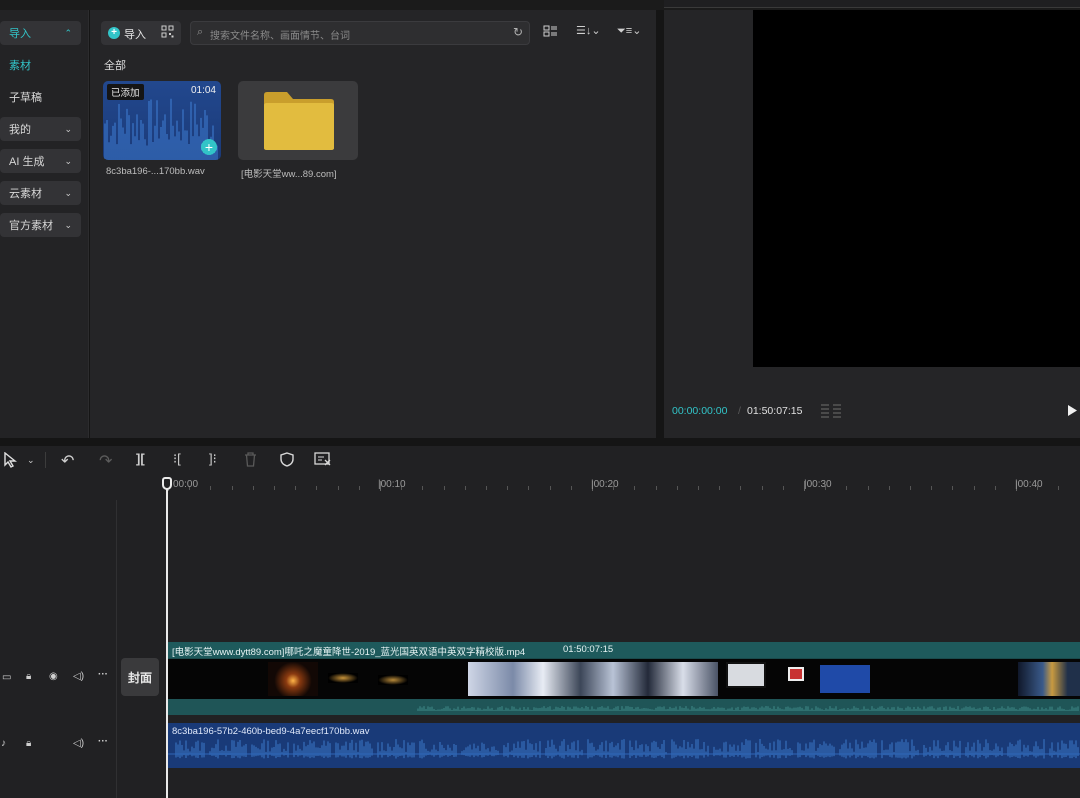 This screenshot has width=1080, height=798. What do you see at coordinates (872, 4) in the screenshot?
I see `preview-header-strip` at bounding box center [872, 4].